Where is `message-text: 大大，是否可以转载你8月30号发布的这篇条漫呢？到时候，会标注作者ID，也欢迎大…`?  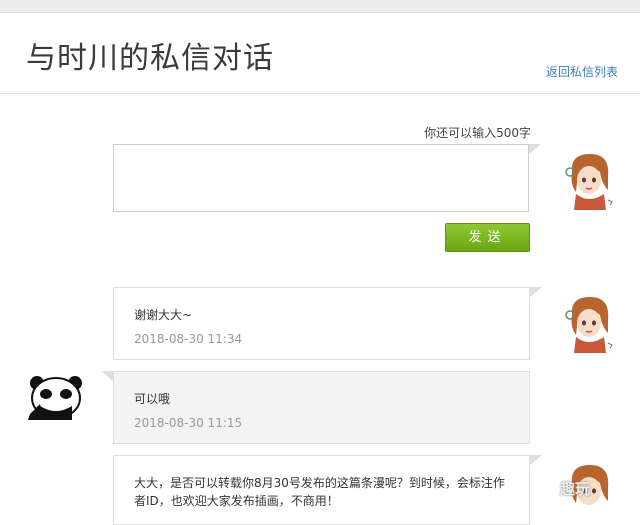 message-text: 大大，是否可以转载你8月30号发布的这篇条漫呢？到时候，会标注作者ID，也欢迎大… is located at coordinates (319, 492).